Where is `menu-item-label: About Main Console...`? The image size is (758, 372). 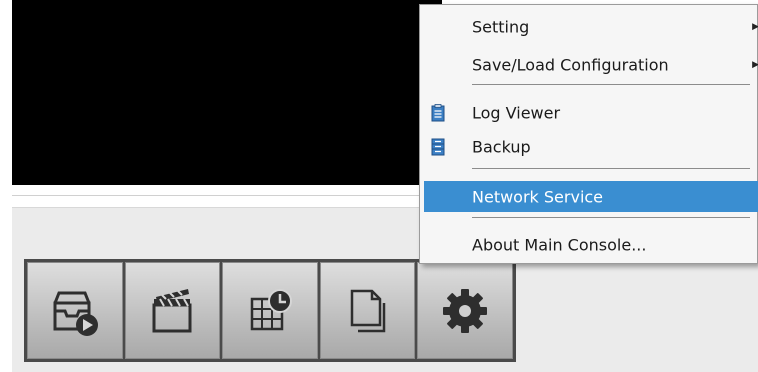
menu-item-label: About Main Console... is located at coordinates (559, 245).